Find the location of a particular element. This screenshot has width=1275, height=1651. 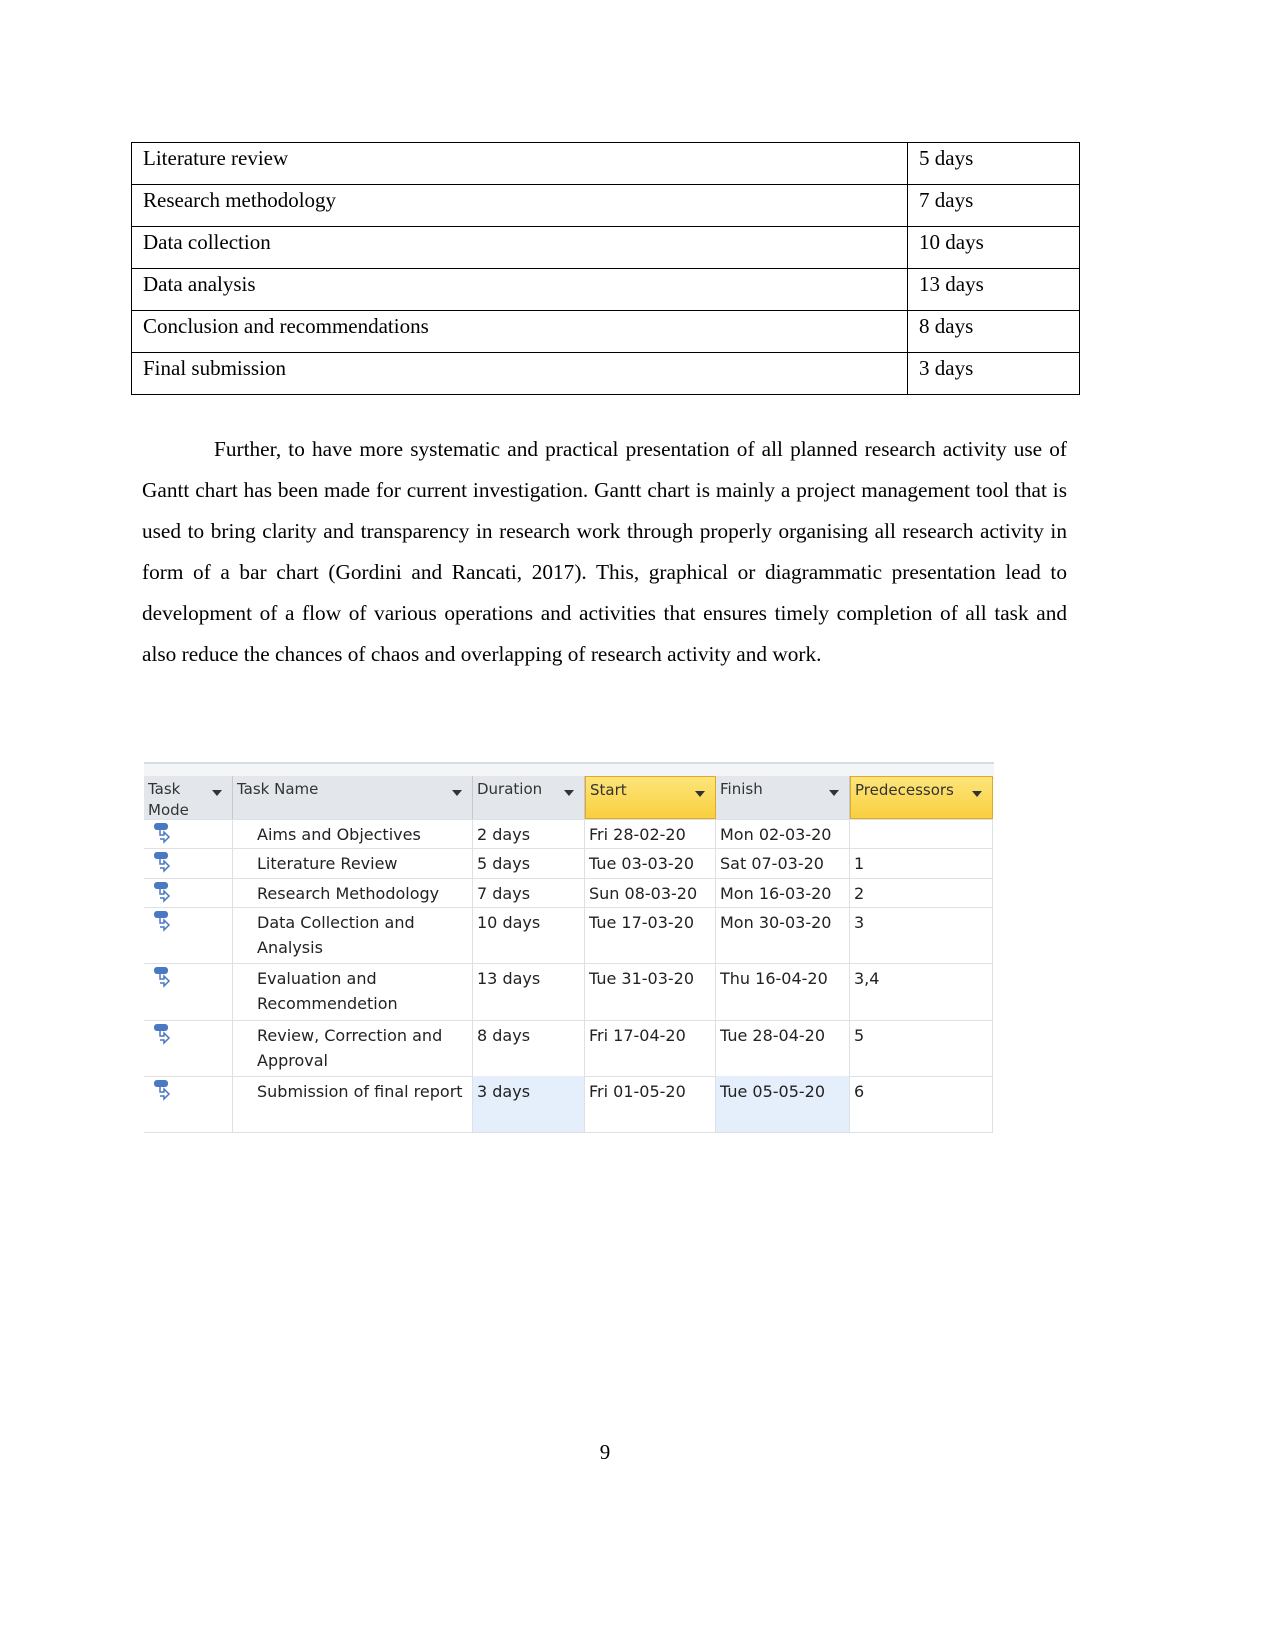

column-header-label: Task Mode is located at coordinates (168, 799).